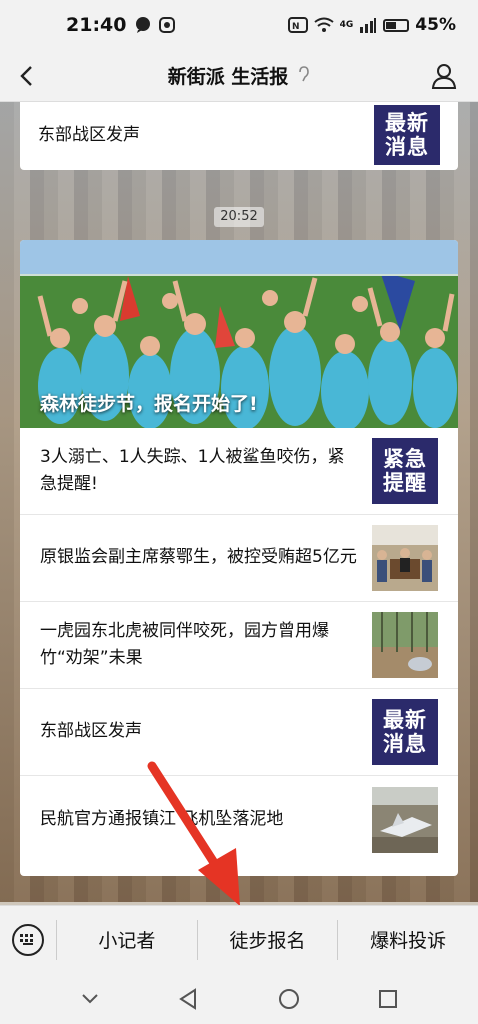  What do you see at coordinates (143, 25) in the screenshot?
I see `message-icon` at bounding box center [143, 25].